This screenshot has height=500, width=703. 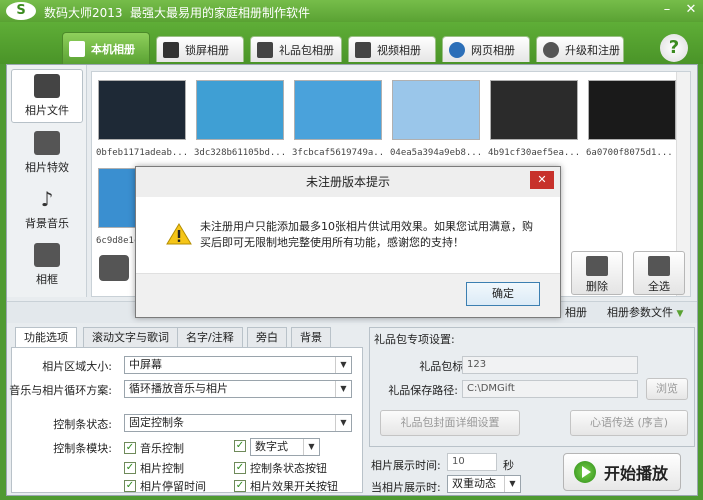 I want to click on nav-picture-frame: 相框, so click(x=47, y=266).